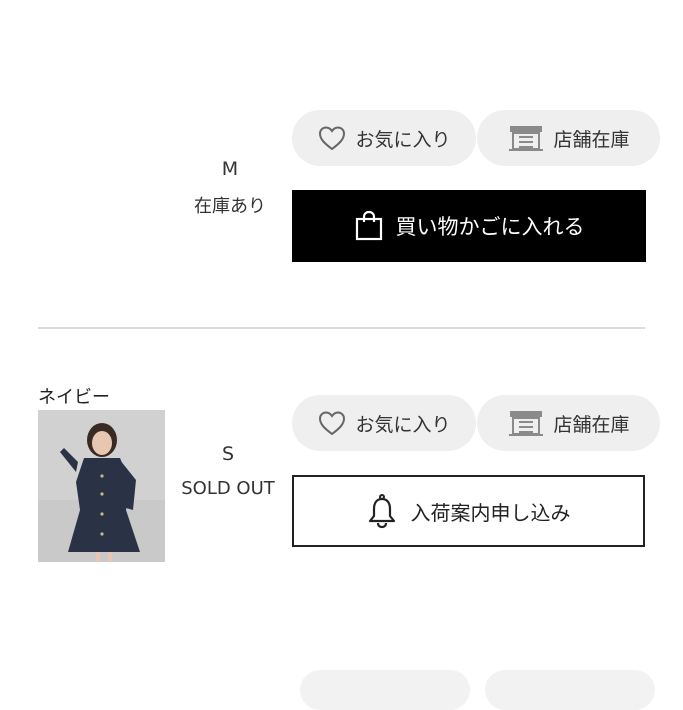 This screenshot has height=710, width=683. What do you see at coordinates (230, 169) in the screenshot?
I see `size-label: M` at bounding box center [230, 169].